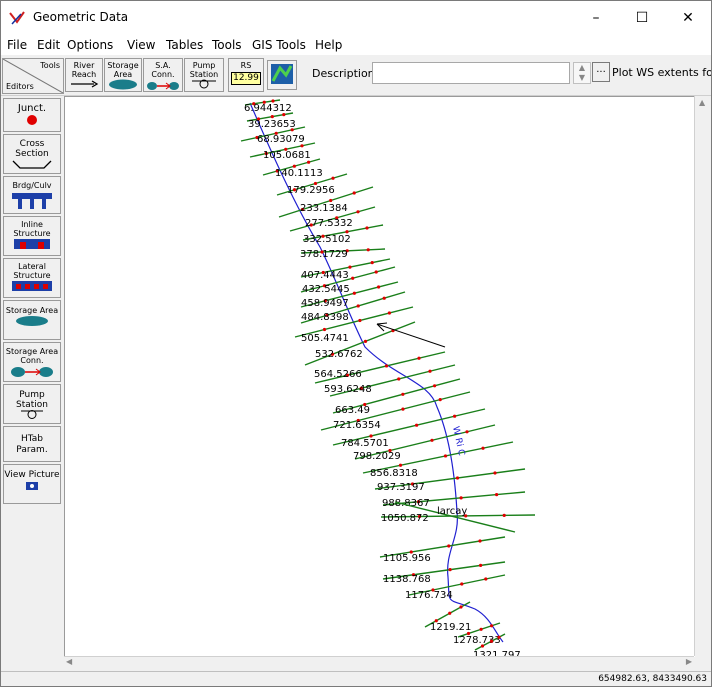 The width and height of the screenshot is (712, 687). What do you see at coordinates (326, 289) in the screenshot?
I see `cross-section-label: 432.5445` at bounding box center [326, 289].